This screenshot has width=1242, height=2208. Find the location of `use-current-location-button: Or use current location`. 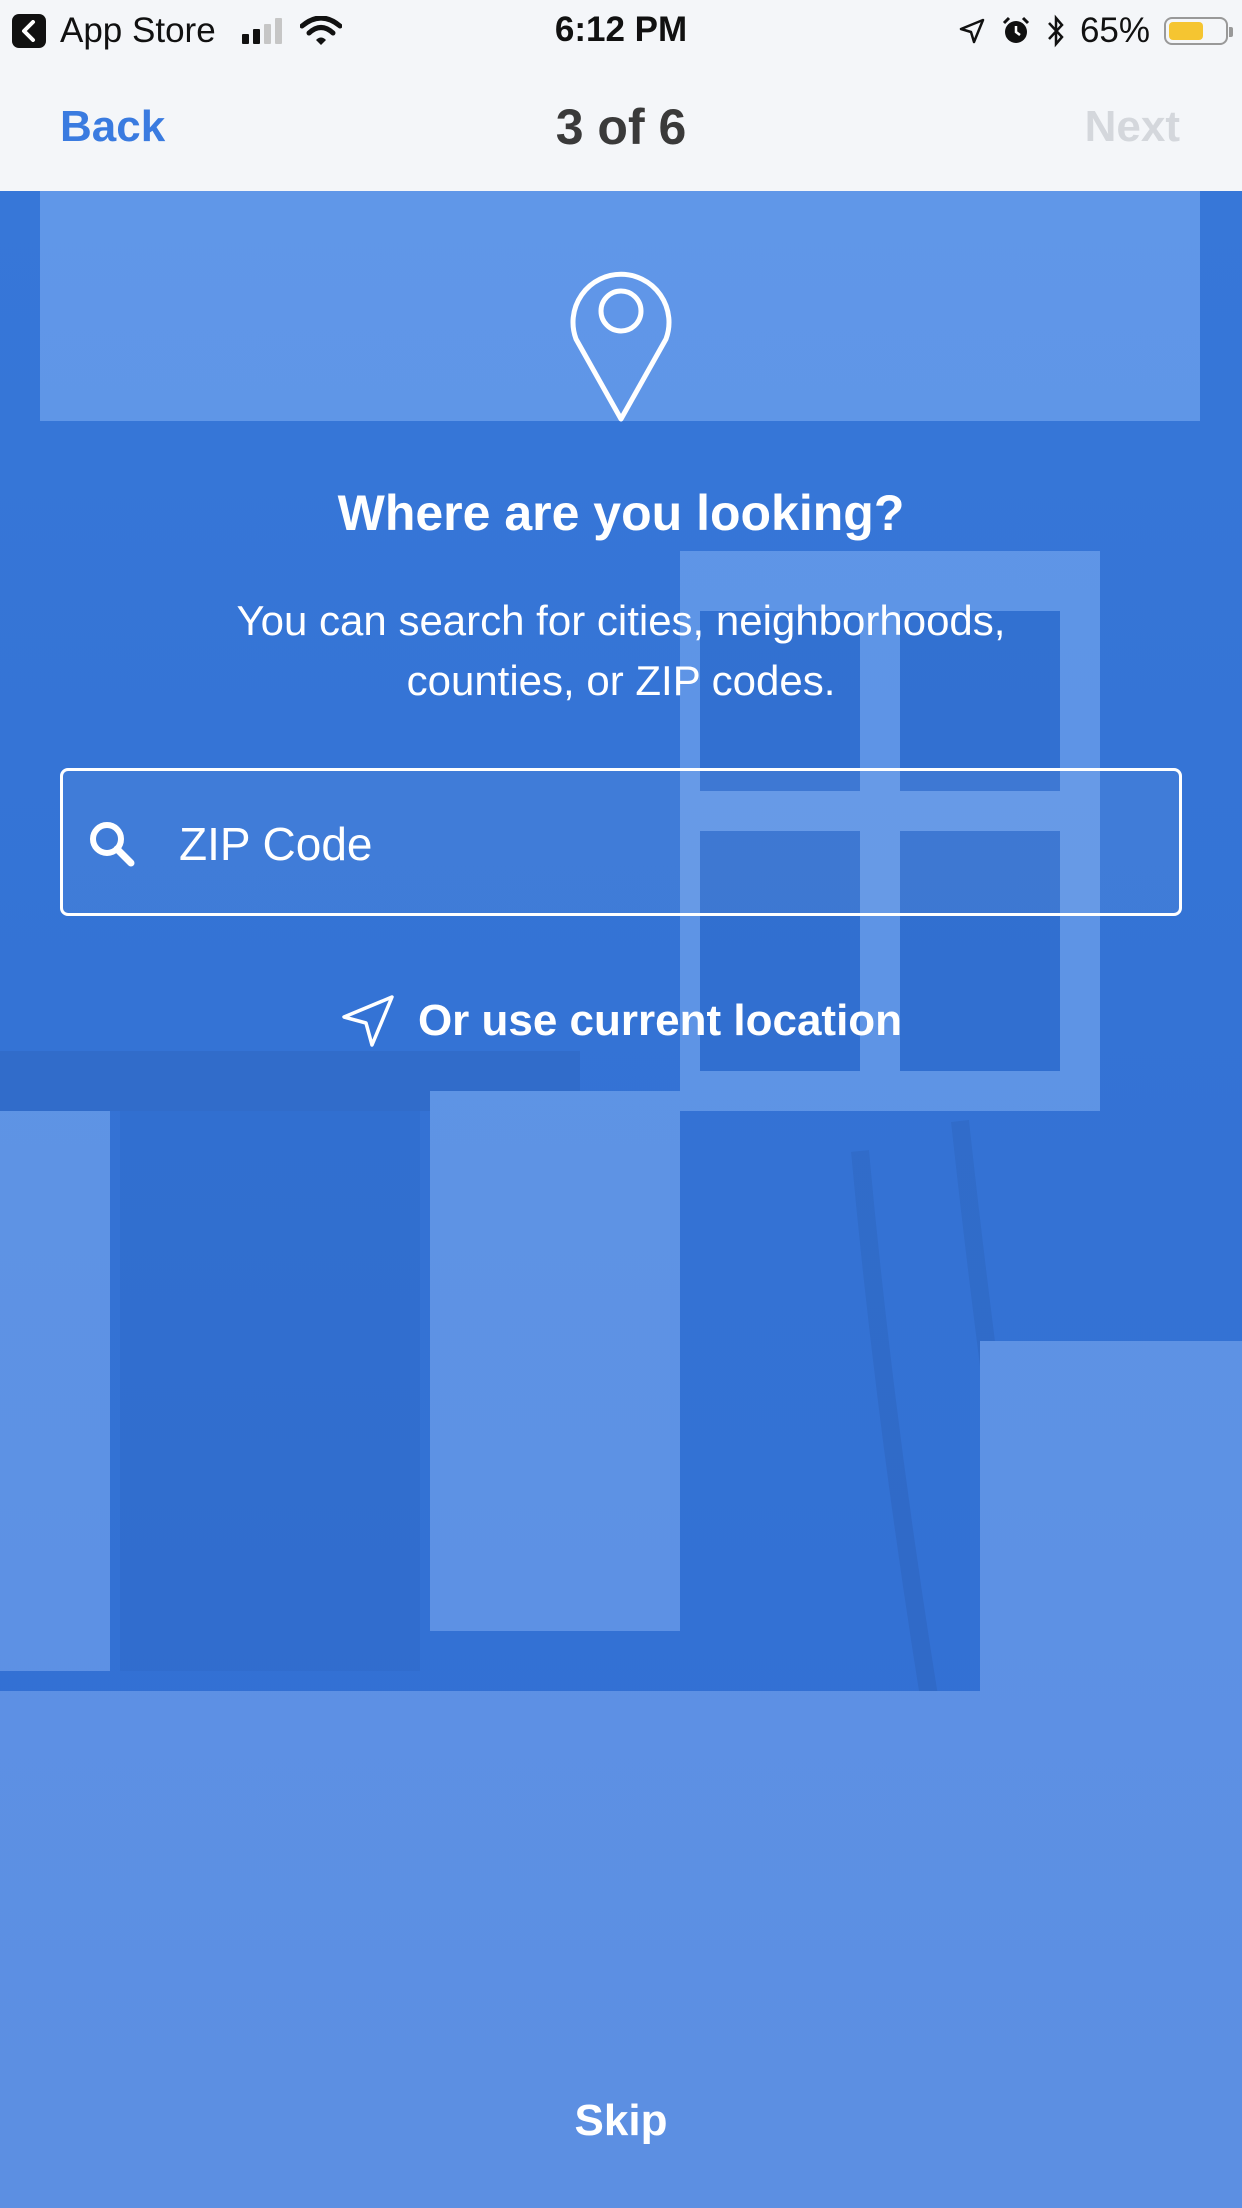

use-current-location-button: Or use current location is located at coordinates (621, 1021).